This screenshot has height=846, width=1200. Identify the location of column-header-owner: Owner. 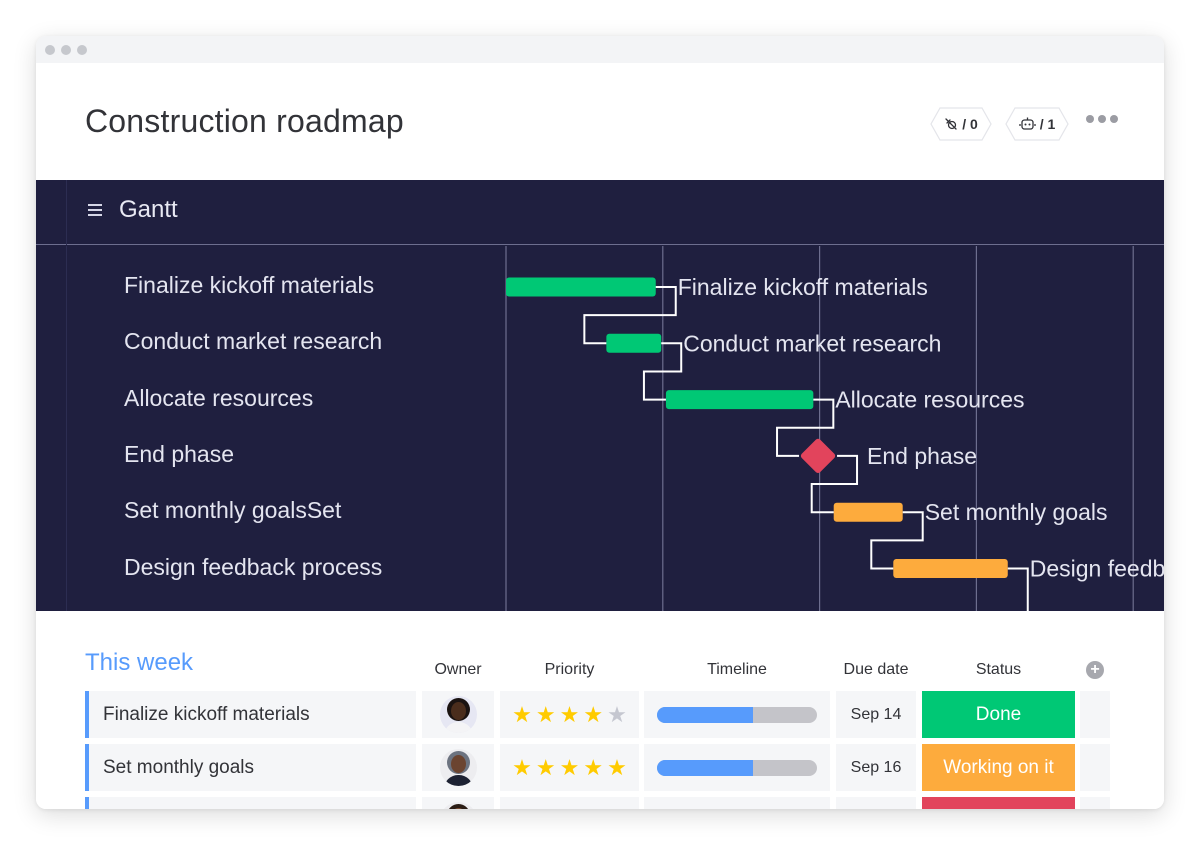
(458, 670).